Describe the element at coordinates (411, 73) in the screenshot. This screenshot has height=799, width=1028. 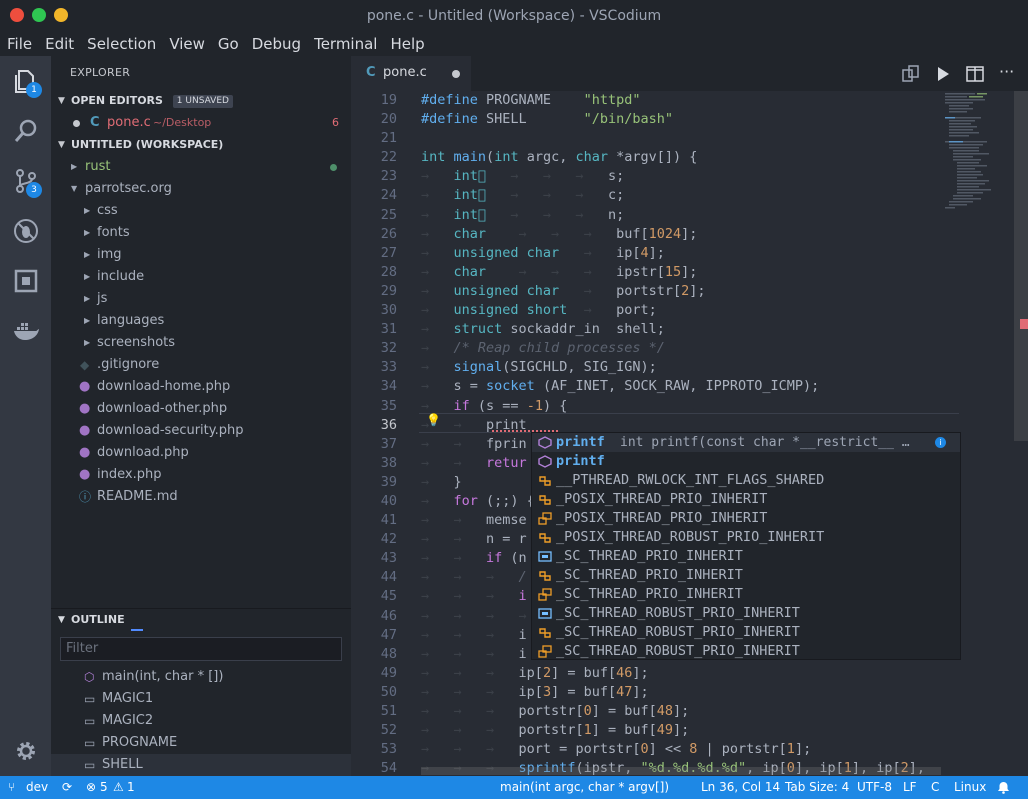
I see `editor-tab-pone: C pone.c` at that location.